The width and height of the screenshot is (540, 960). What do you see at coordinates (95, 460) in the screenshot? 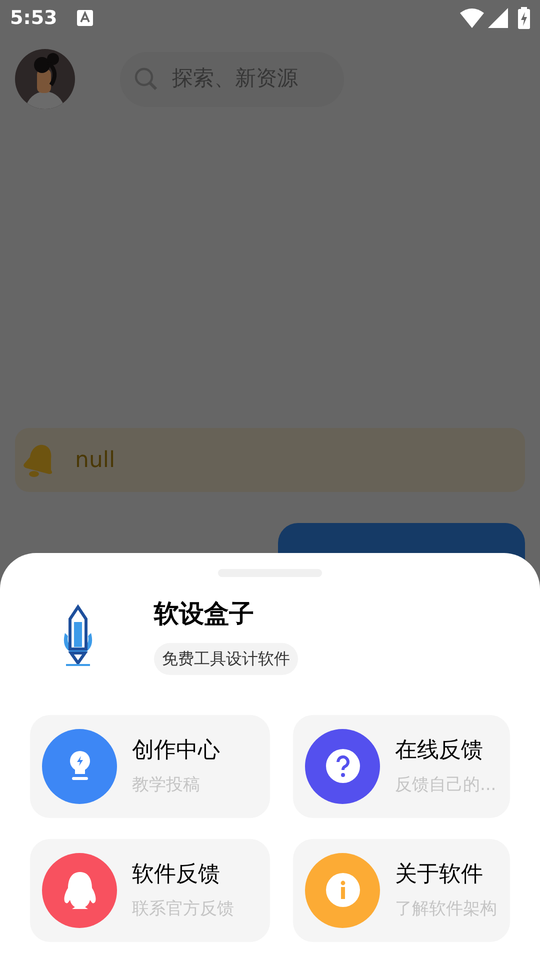
I see `notice-text: null` at bounding box center [95, 460].